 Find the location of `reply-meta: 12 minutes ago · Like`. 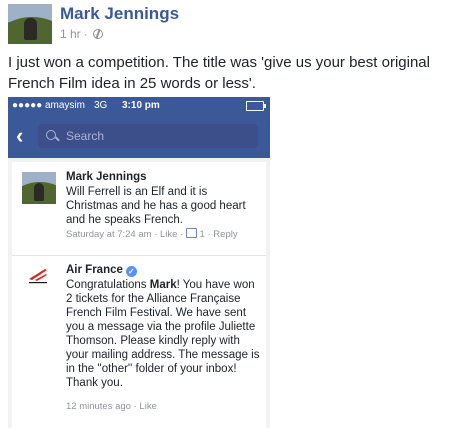

reply-meta: 12 minutes ago · Like is located at coordinates (111, 406).